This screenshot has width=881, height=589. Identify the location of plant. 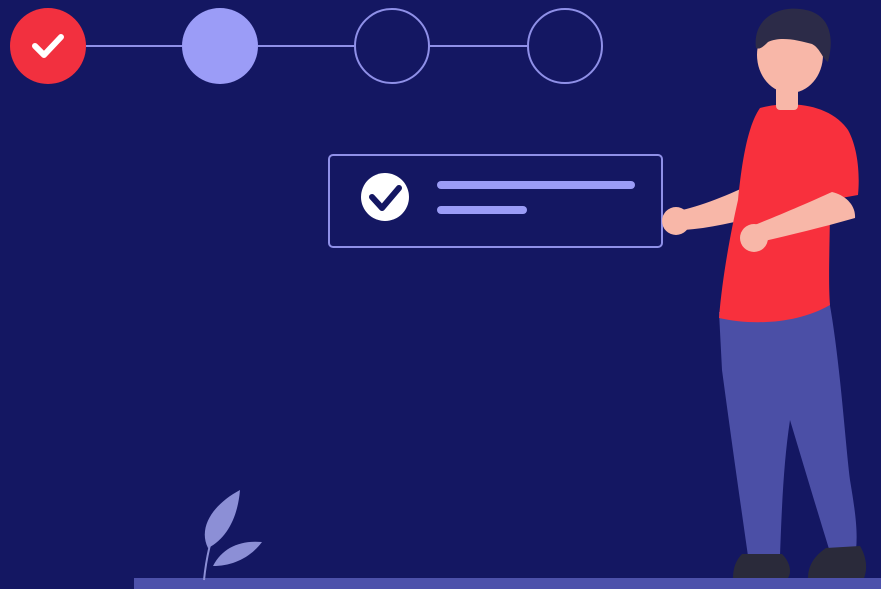
(232, 535).